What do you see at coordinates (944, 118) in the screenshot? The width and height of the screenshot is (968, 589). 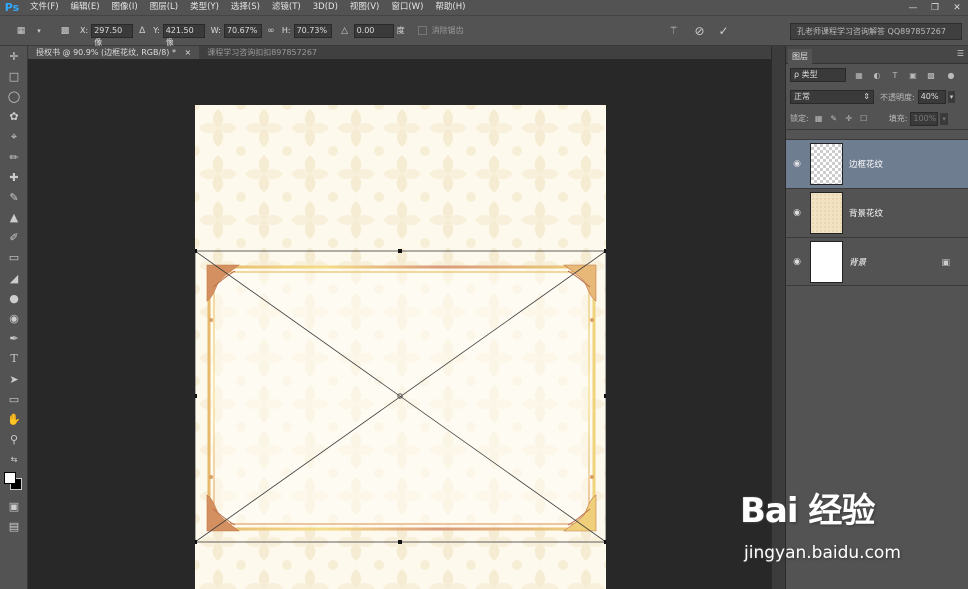 I see `fill-dropdown-icon: ▾` at bounding box center [944, 118].